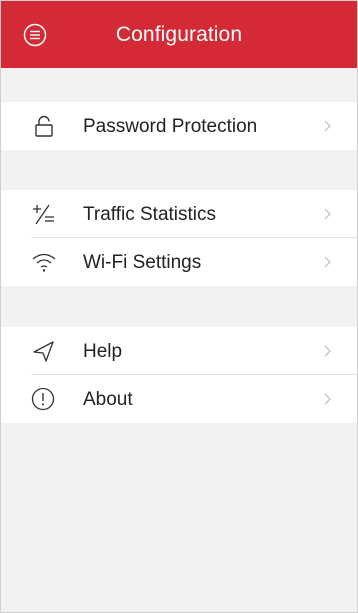 This screenshot has height=613, width=358. I want to click on settings-group-security: Password Protection, so click(179, 126).